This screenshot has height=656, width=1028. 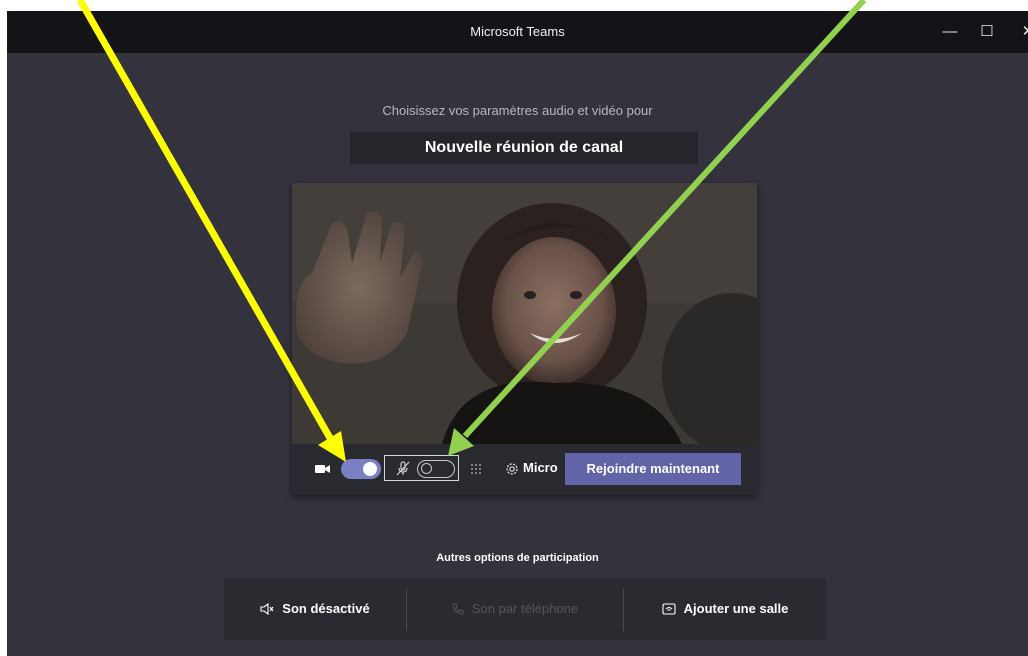 I want to click on camera-toggle, so click(x=361, y=469).